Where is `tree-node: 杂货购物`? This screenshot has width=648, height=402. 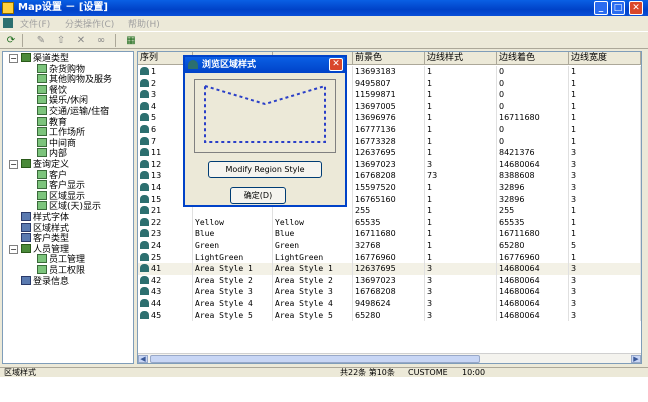
tree-node: 杂货购物 is located at coordinates (61, 69).